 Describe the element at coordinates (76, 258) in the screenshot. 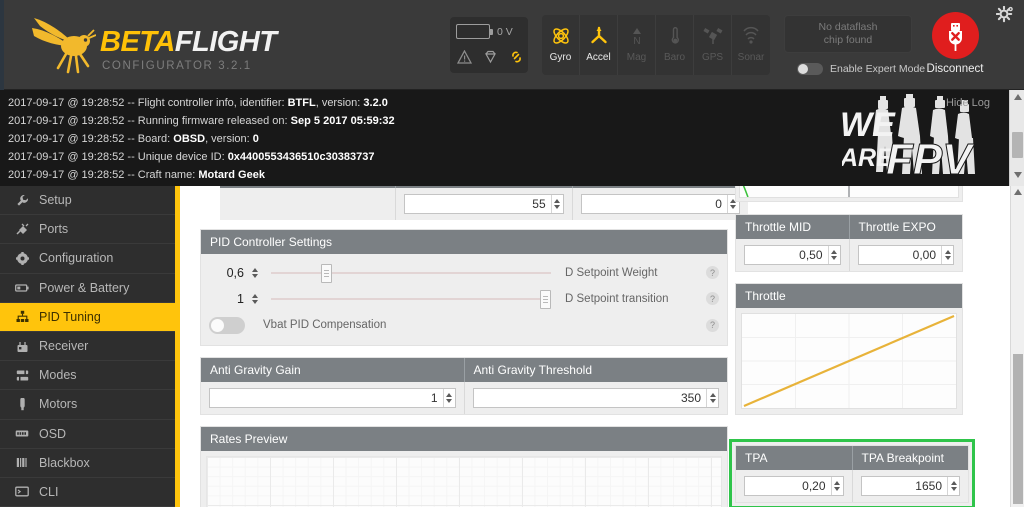

I see `sidebar-item-label: Configuration` at that location.